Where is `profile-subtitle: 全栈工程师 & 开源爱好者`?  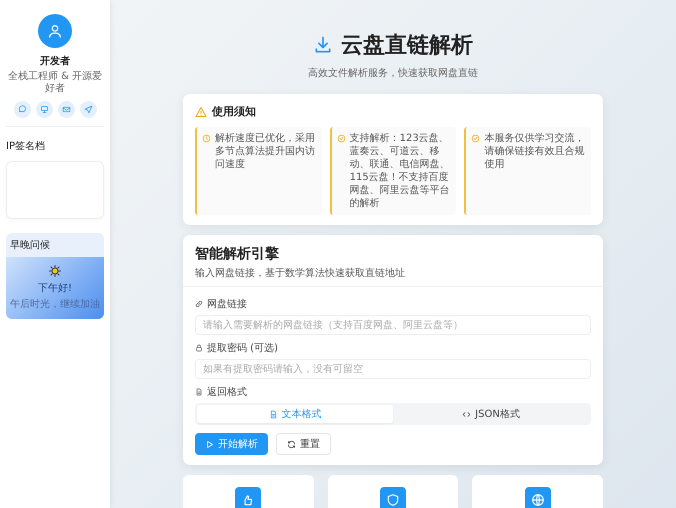
profile-subtitle: 全栈工程师 & 开源爱好者 is located at coordinates (55, 83).